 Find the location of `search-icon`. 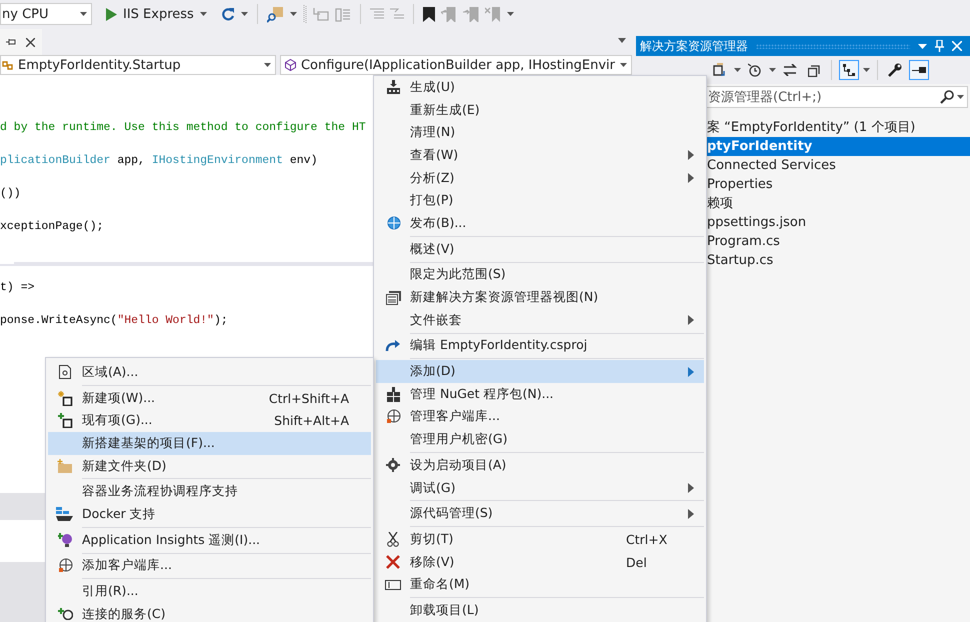

search-icon is located at coordinates (947, 97).